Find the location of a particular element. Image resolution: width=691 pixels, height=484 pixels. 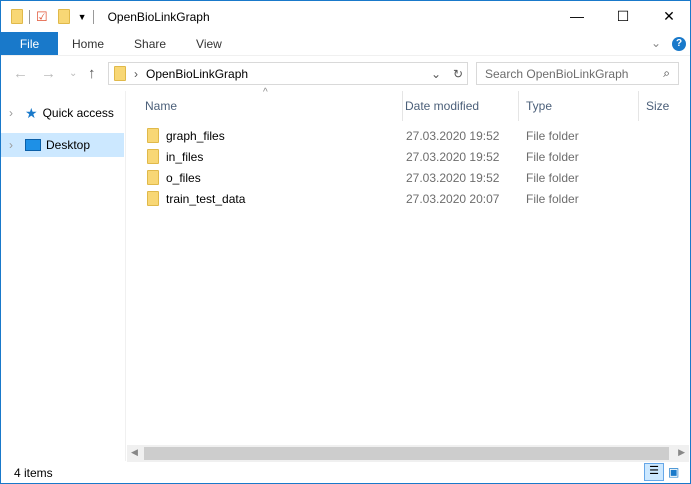

sidebar-item-label: Desktop is located at coordinates (68, 145).